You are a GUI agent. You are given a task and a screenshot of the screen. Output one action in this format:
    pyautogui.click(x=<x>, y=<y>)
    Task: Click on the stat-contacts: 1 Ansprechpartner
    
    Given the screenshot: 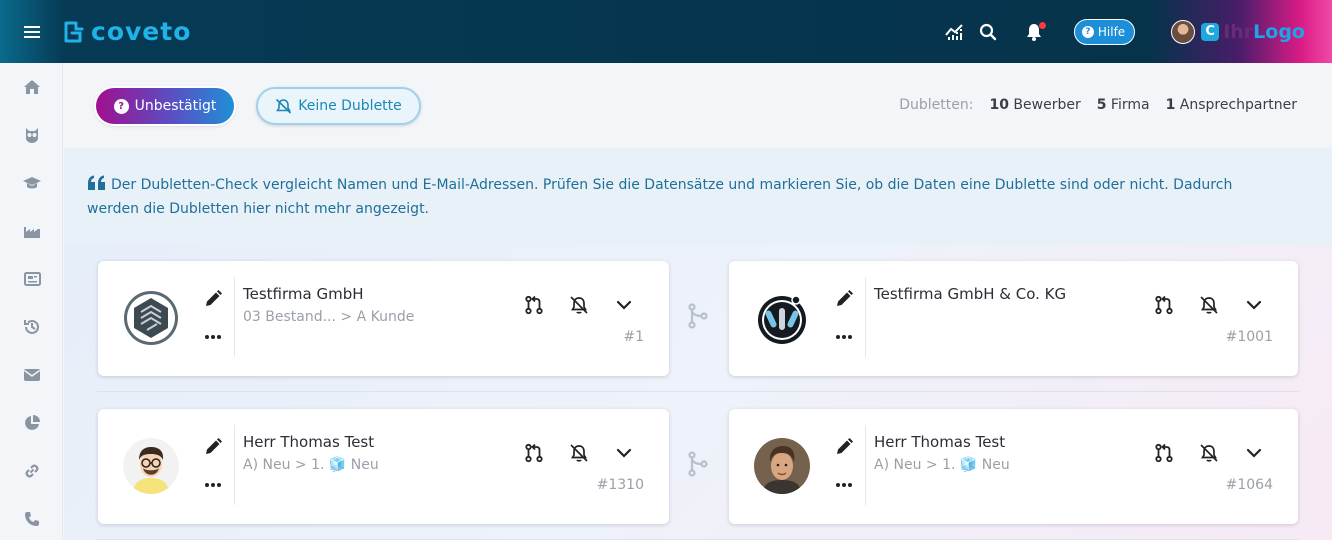 What is the action you would take?
    pyautogui.click(x=1231, y=105)
    